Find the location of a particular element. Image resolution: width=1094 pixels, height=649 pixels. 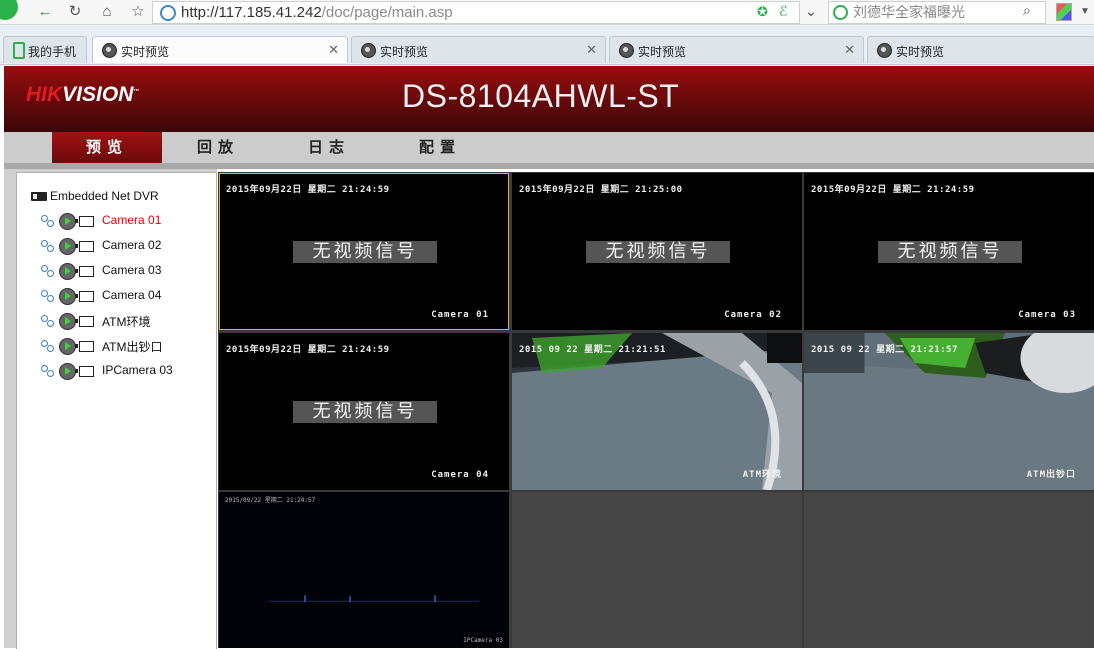

tab-live-preview-2: 实时预览 ✕ is located at coordinates (478, 49).